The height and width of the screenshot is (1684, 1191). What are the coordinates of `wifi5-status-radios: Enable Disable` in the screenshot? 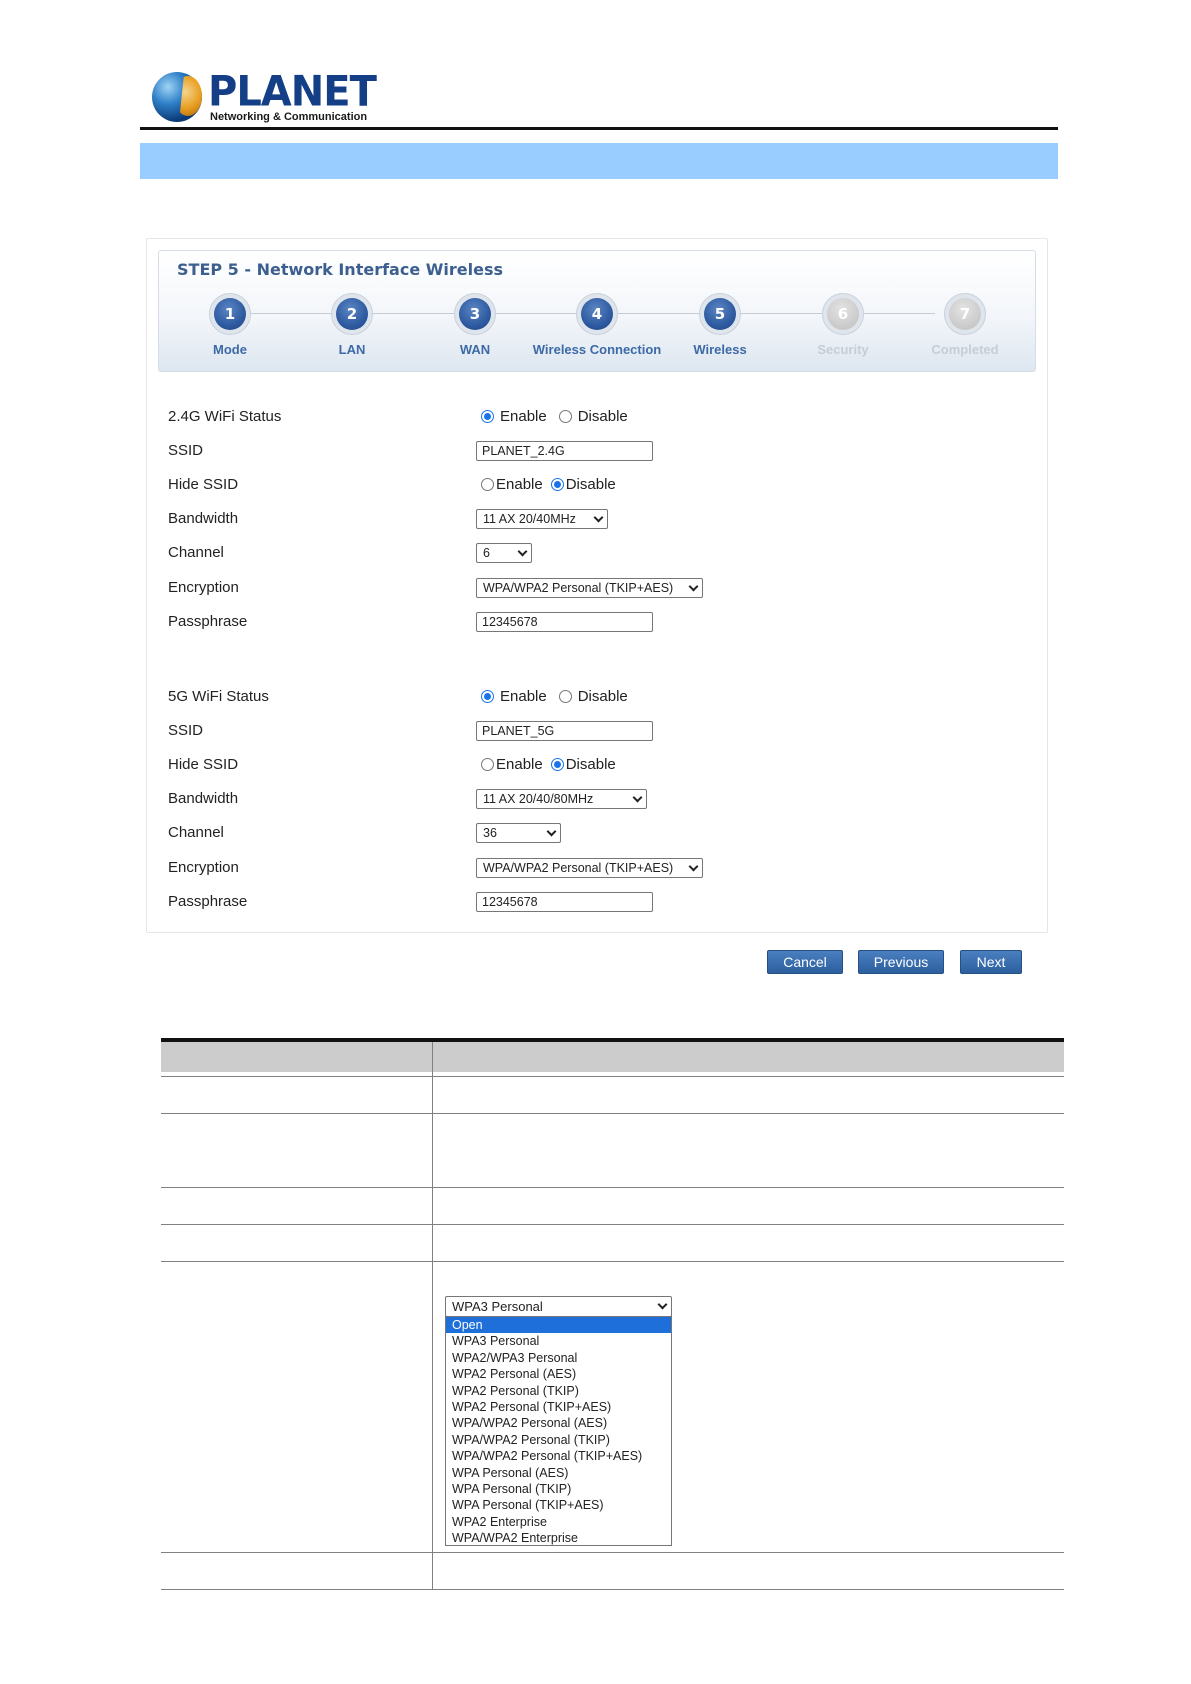 It's located at (554, 696).